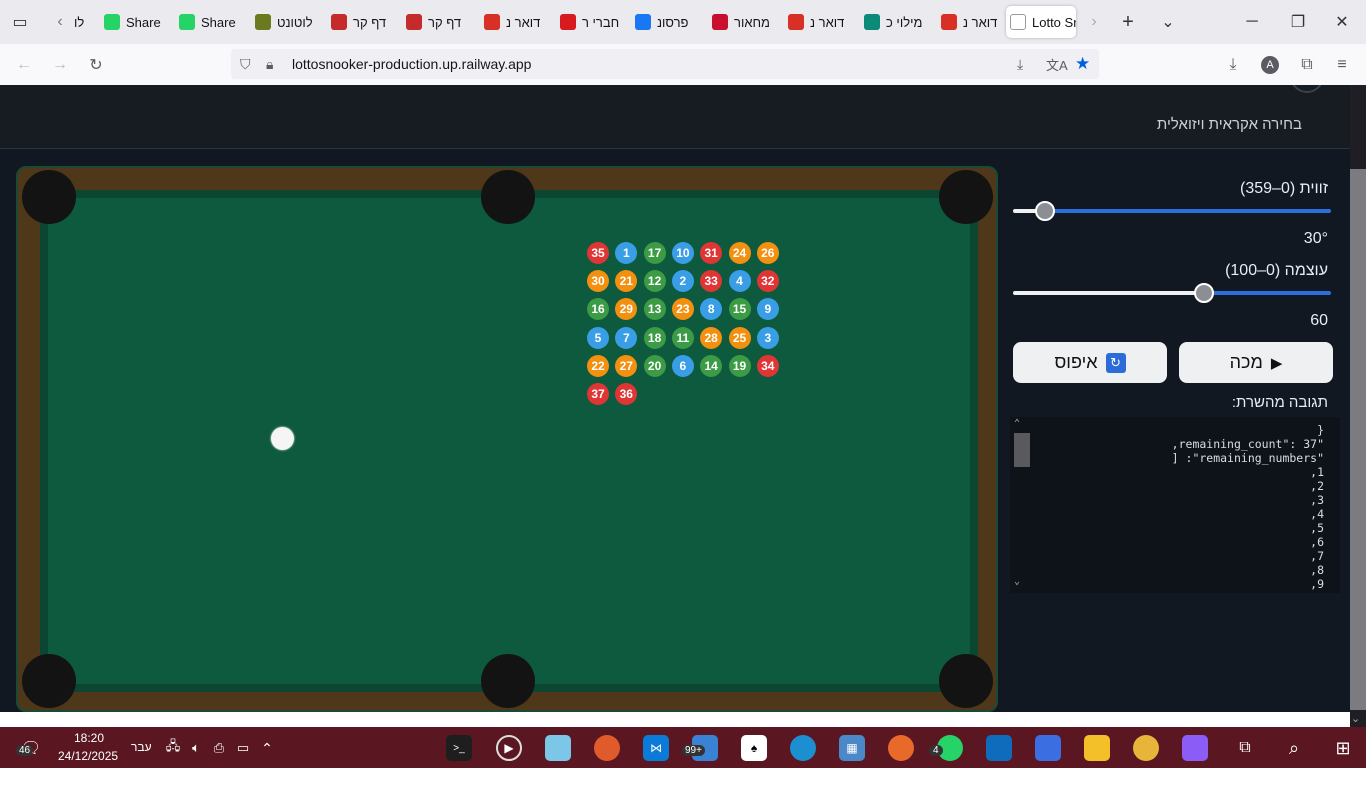 The height and width of the screenshot is (807, 1366). What do you see at coordinates (1342, 22) in the screenshot?
I see `close-window-icon: ✕` at bounding box center [1342, 22].